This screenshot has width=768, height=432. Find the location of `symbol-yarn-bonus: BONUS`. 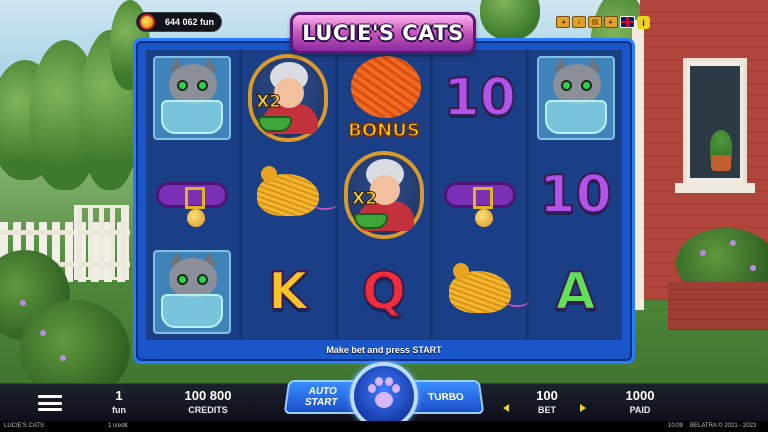

symbol-yarn-bonus: BONUS is located at coordinates (384, 98).